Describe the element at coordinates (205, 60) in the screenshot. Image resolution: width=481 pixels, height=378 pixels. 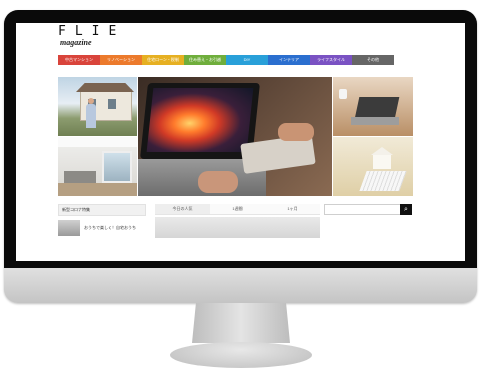
I see `nav-item-moving: 住み替え・お引越` at that location.